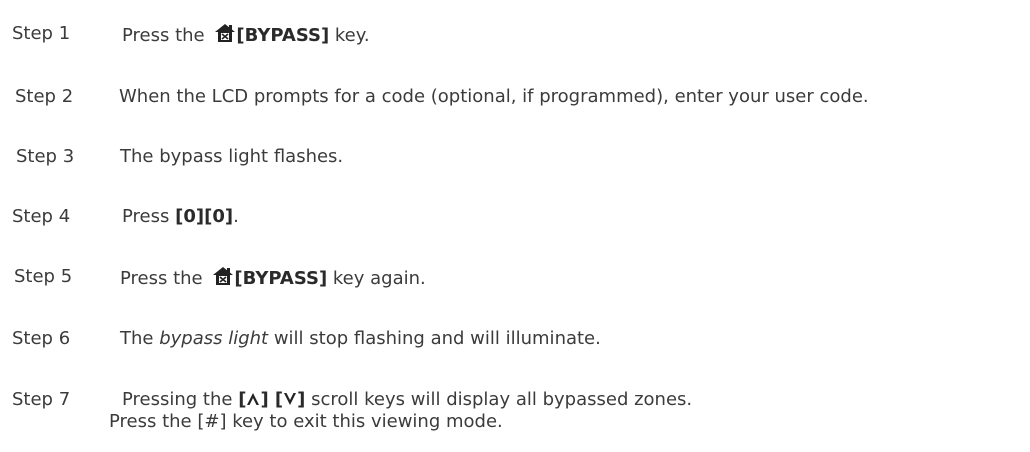 The image size is (1030, 452). I want to click on scroll-down-arrow-icon, so click(290, 399).